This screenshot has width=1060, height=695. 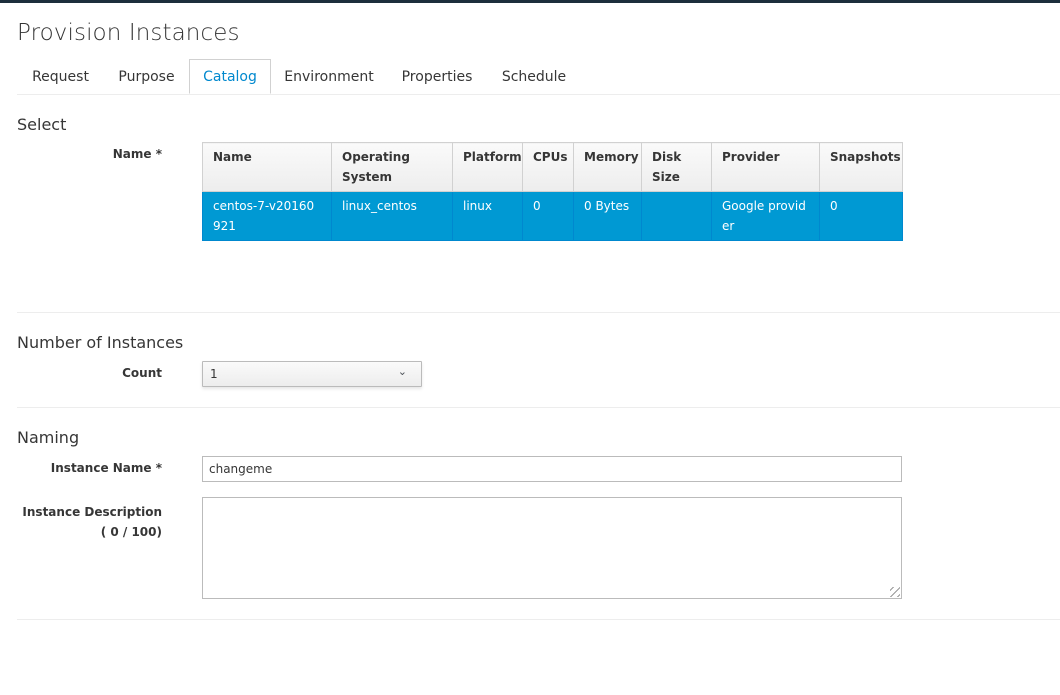 I want to click on column-header-memory: Memory, so click(x=607, y=167).